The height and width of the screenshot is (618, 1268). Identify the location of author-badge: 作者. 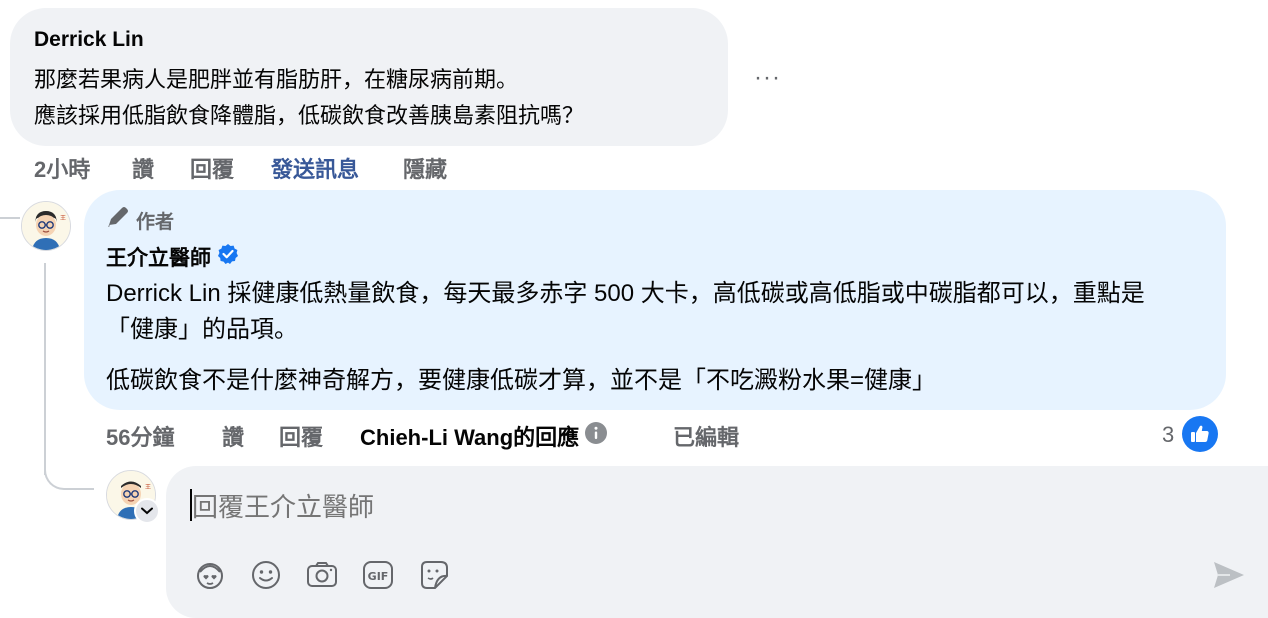
(140, 220).